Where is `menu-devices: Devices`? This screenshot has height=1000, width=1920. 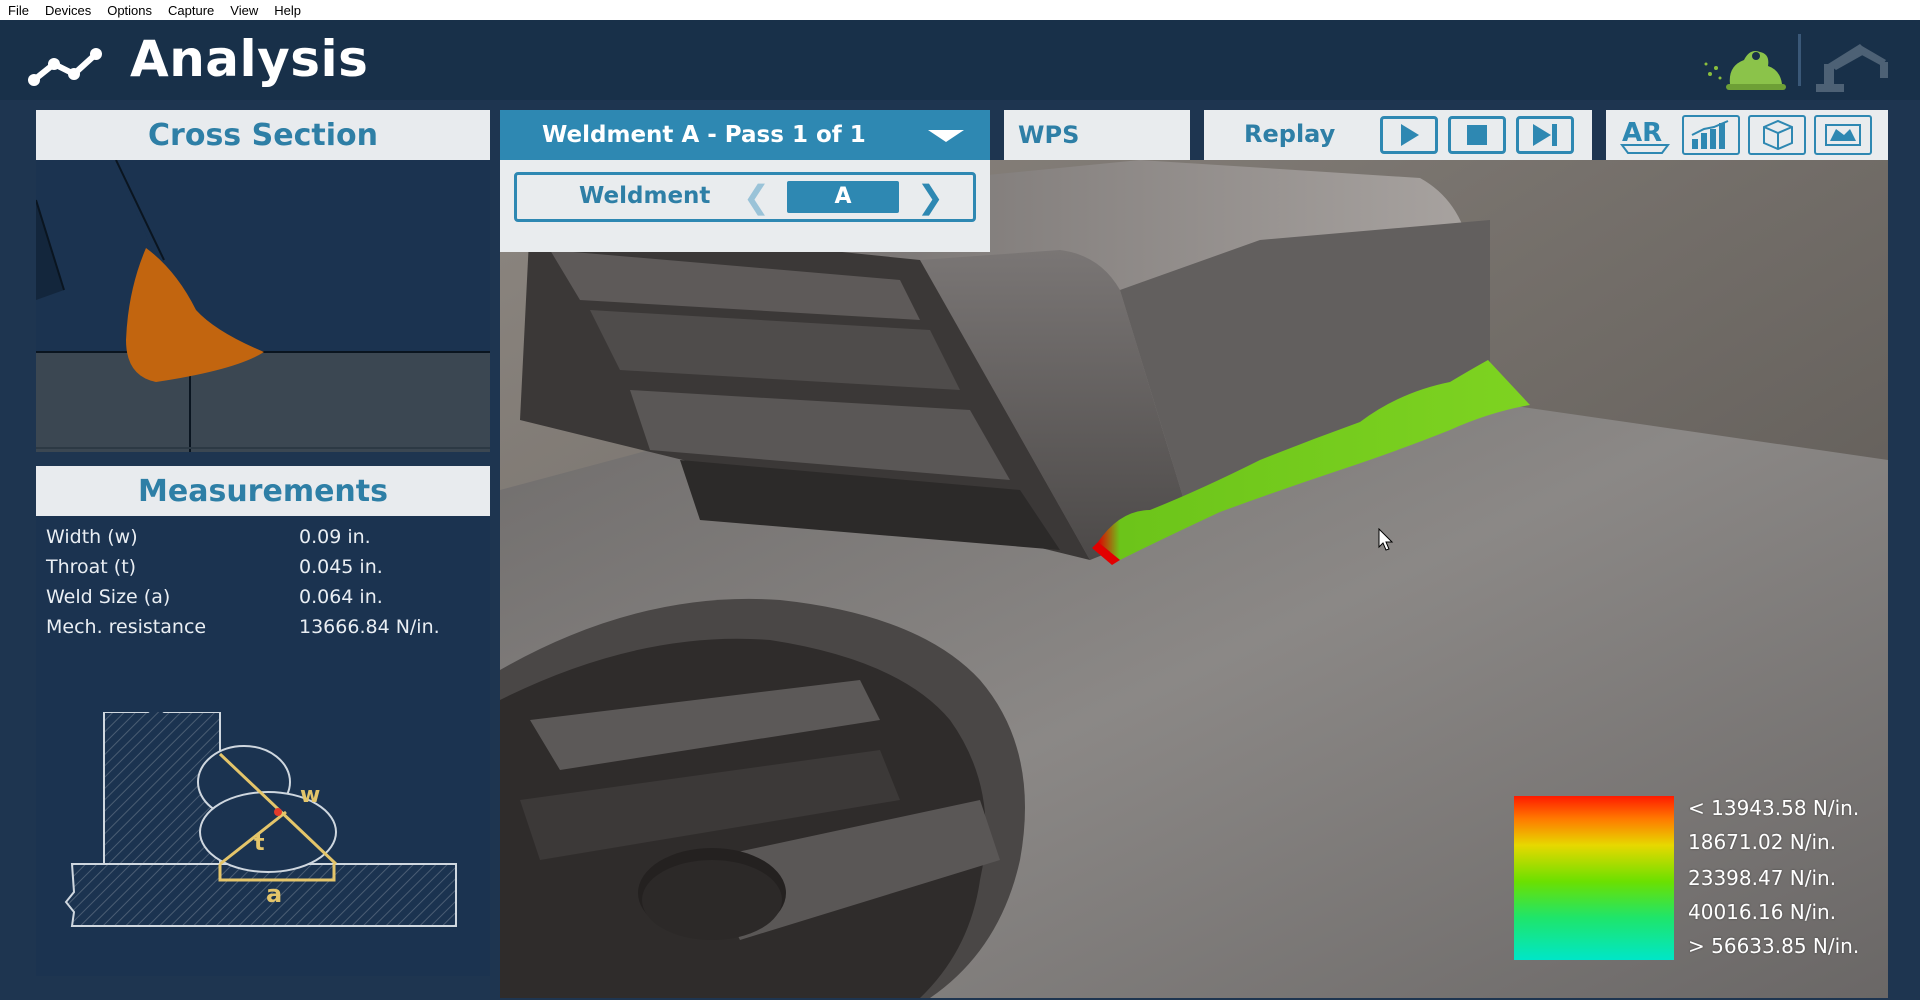 menu-devices: Devices is located at coordinates (68, 10).